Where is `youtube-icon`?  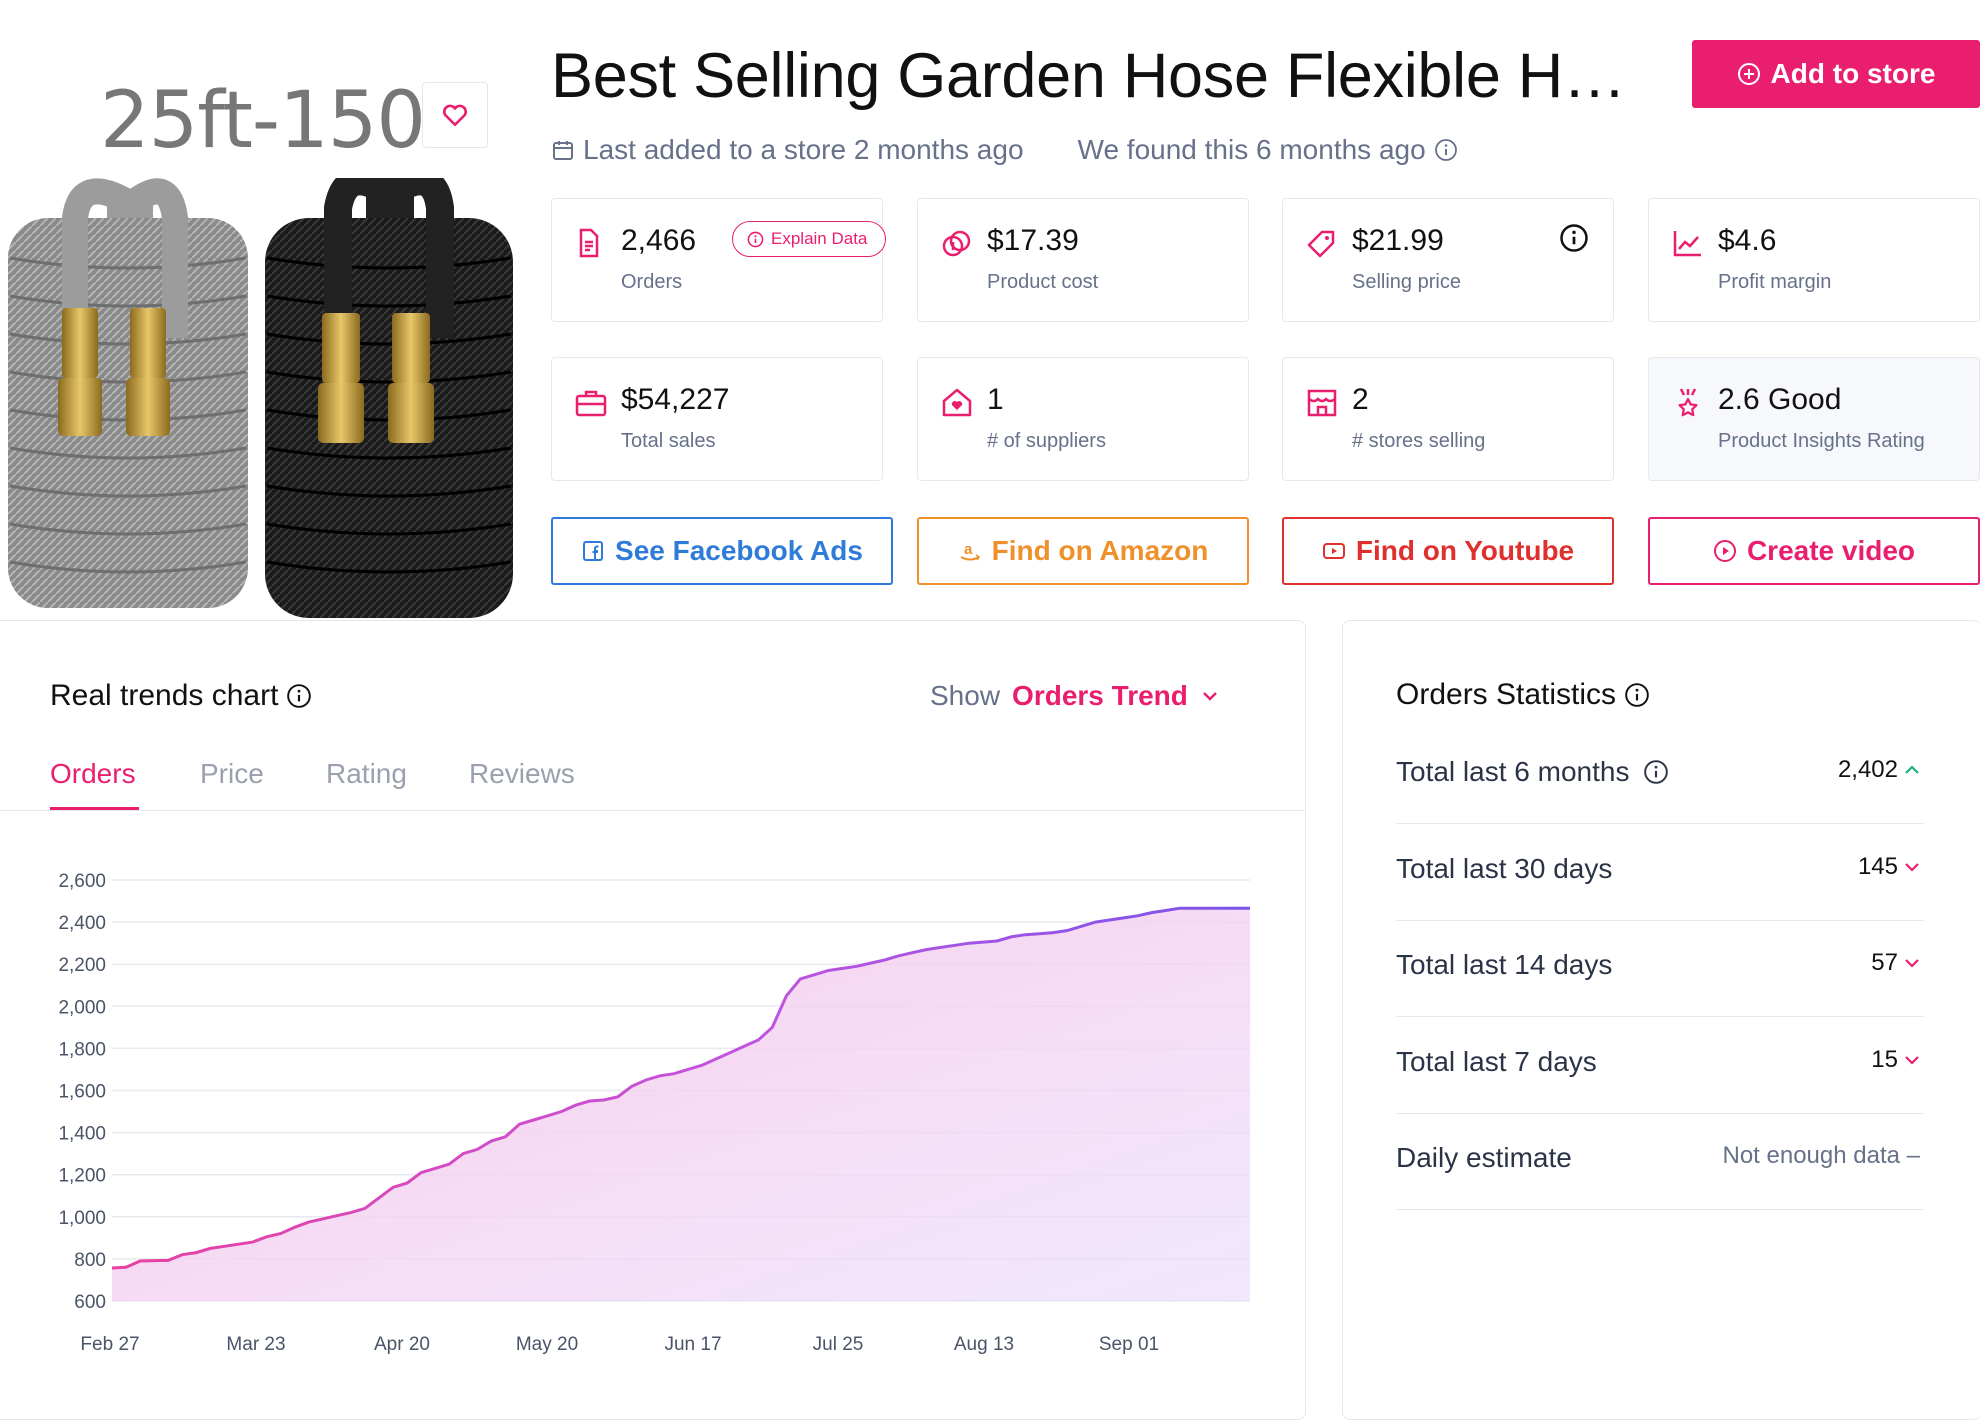 youtube-icon is located at coordinates (1333, 551).